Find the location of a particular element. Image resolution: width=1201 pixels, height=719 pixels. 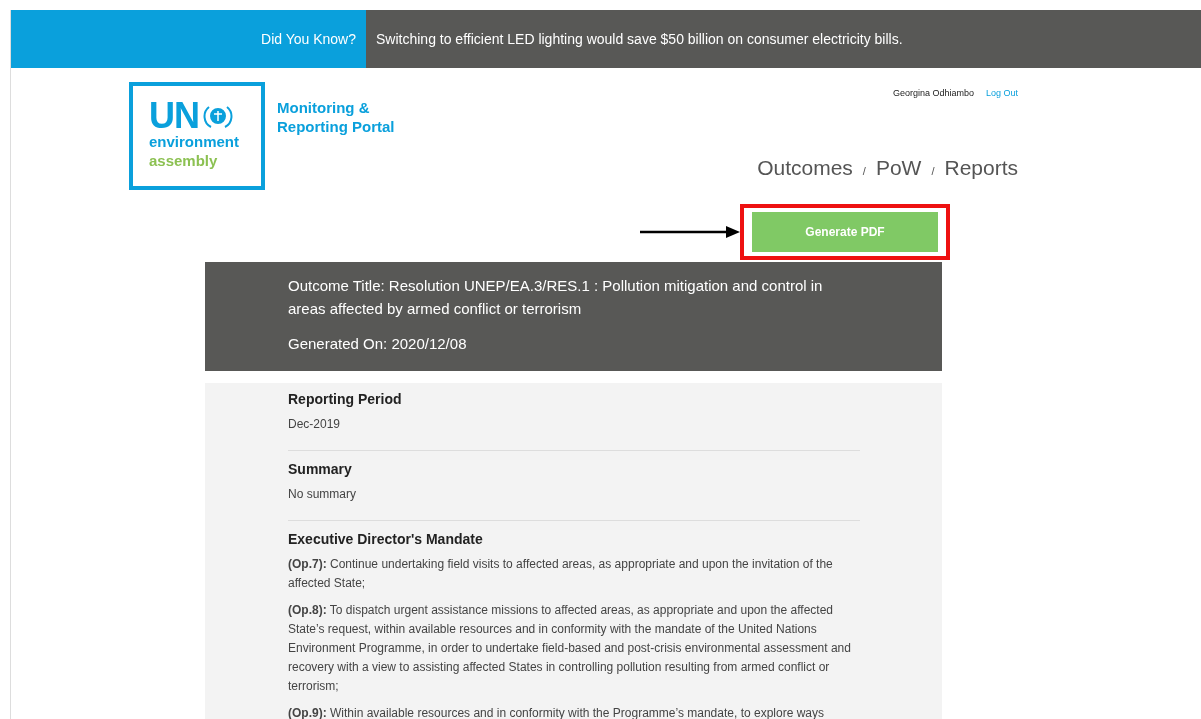

section-heading: Summary is located at coordinates (320, 469).